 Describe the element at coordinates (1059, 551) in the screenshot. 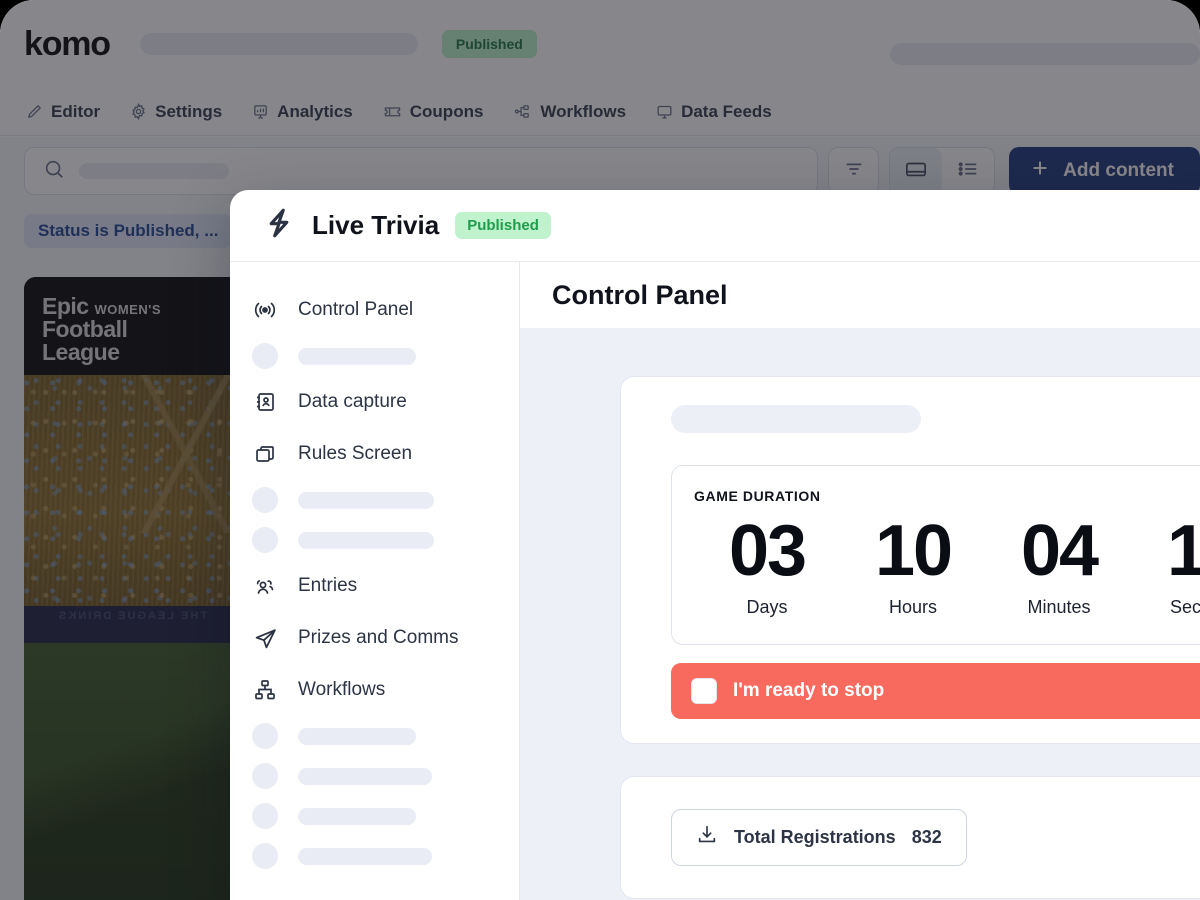

I see `countdown-value: 04` at that location.